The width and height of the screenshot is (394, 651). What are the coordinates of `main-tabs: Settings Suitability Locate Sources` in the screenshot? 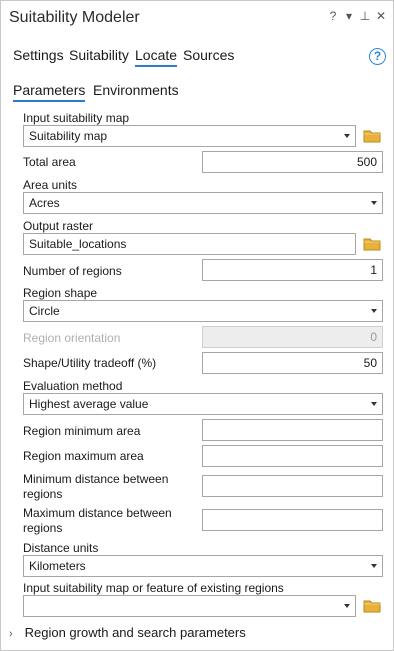 It's located at (197, 59).